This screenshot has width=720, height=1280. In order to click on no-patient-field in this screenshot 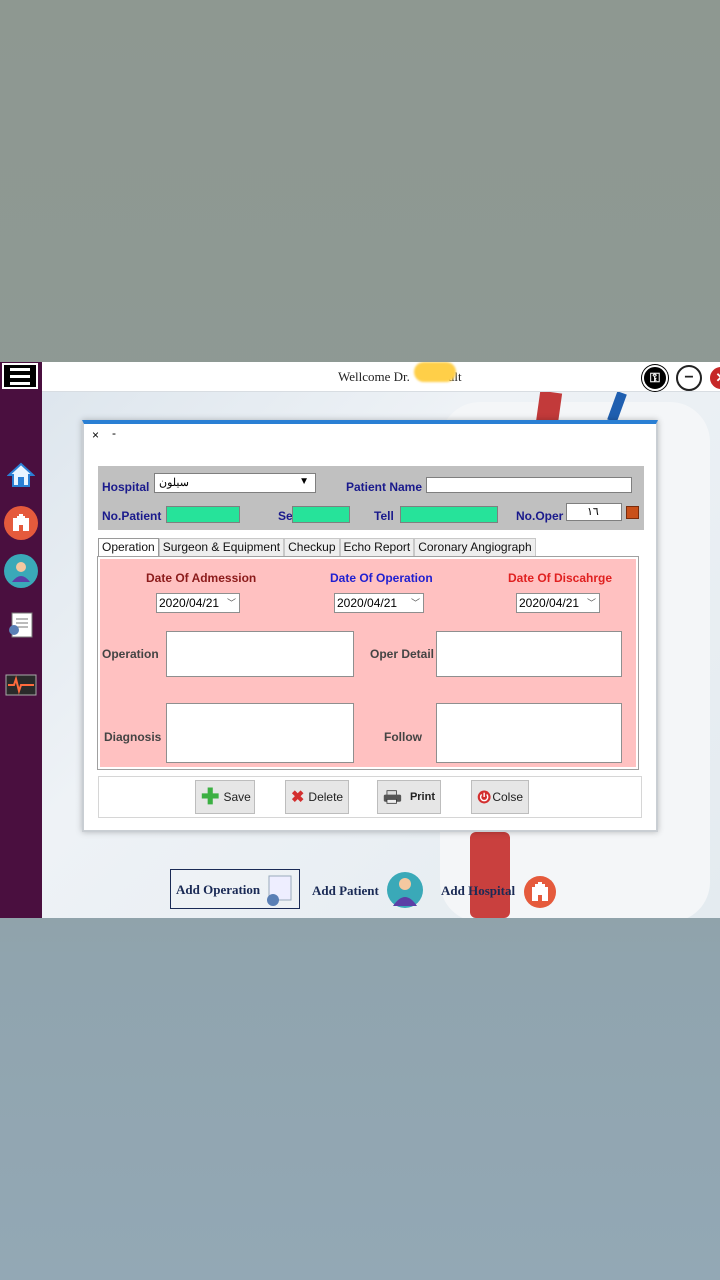, I will do `click(203, 514)`.